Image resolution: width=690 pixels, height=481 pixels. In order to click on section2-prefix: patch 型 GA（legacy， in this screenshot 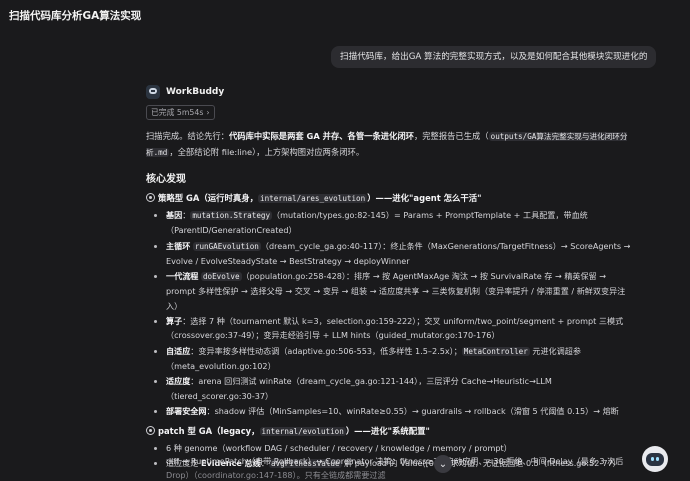, I will do `click(209, 431)`.